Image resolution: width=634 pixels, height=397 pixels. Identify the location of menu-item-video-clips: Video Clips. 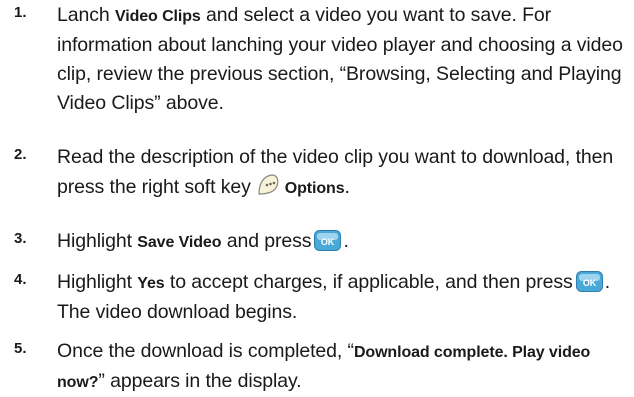
(157, 16).